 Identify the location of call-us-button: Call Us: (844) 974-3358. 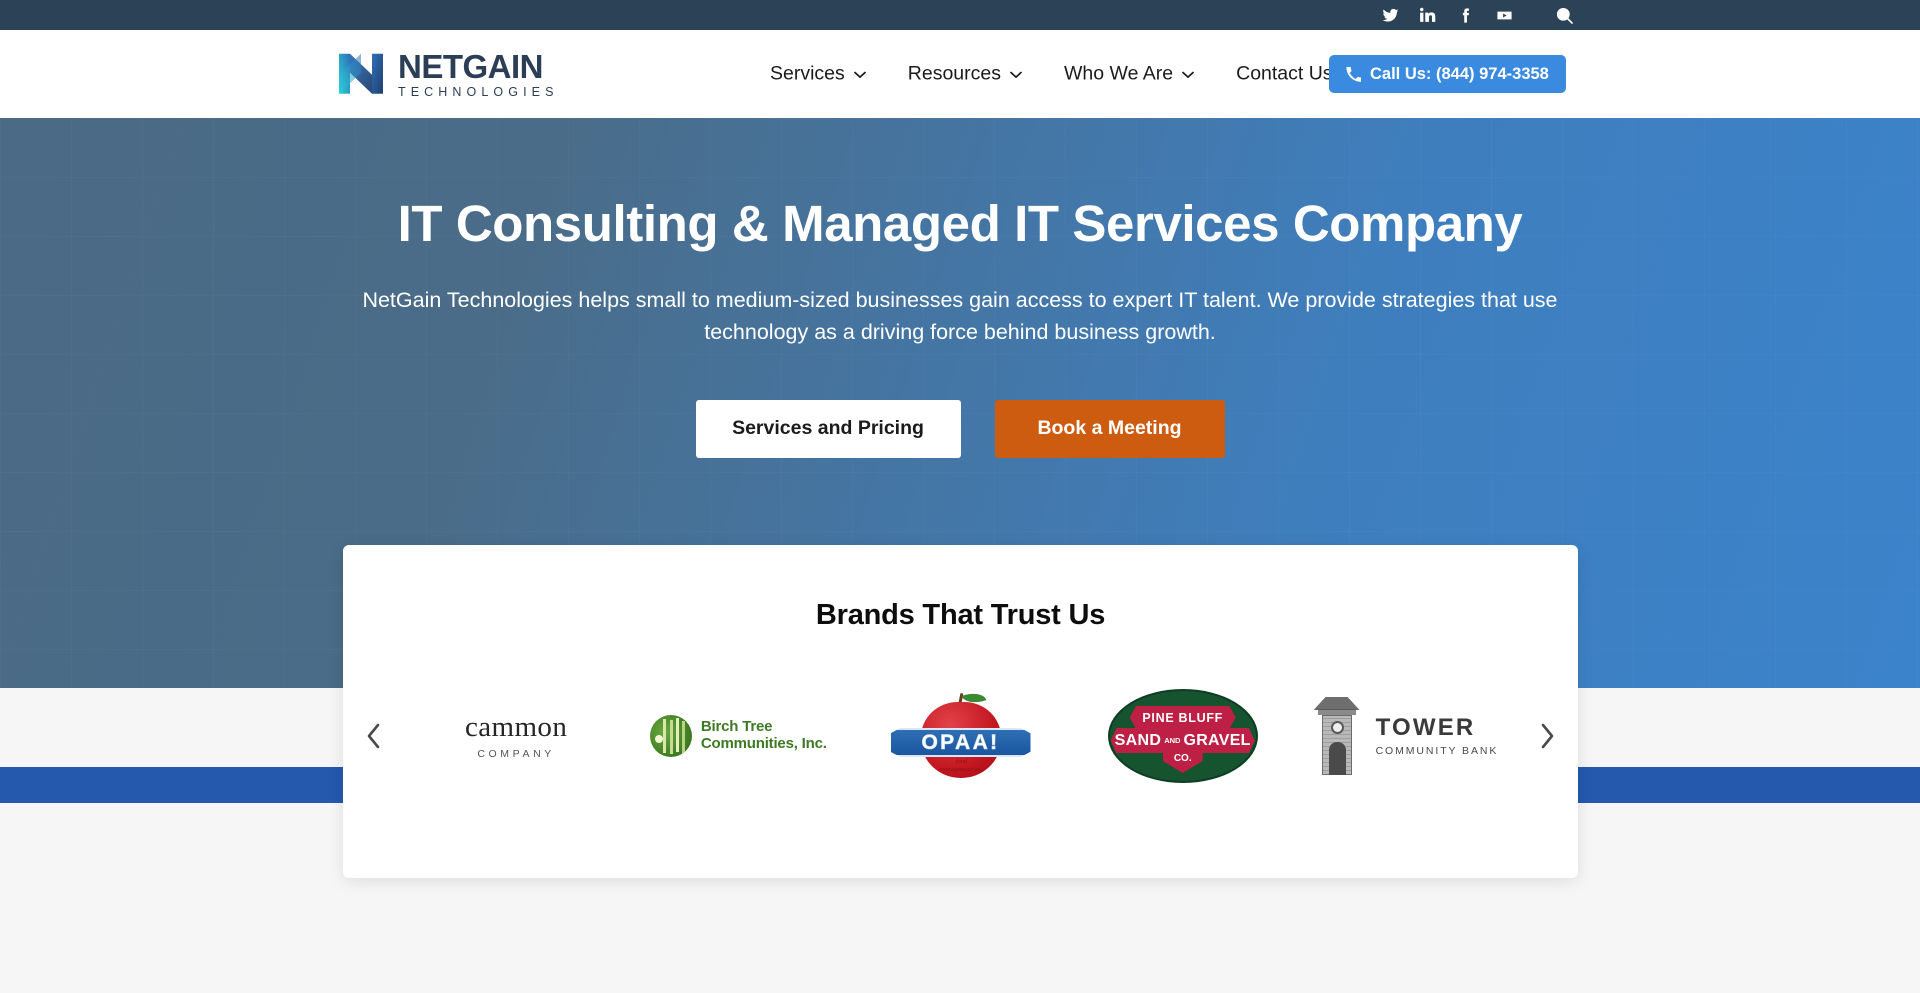
(1447, 74).